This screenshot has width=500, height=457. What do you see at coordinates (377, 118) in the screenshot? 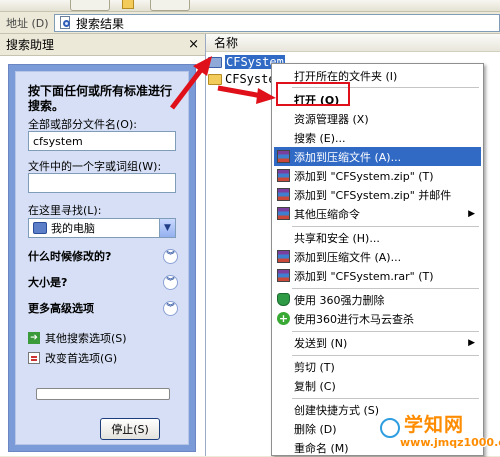
I see `menu-item-explorer: 资源管理器 (X)` at bounding box center [377, 118].